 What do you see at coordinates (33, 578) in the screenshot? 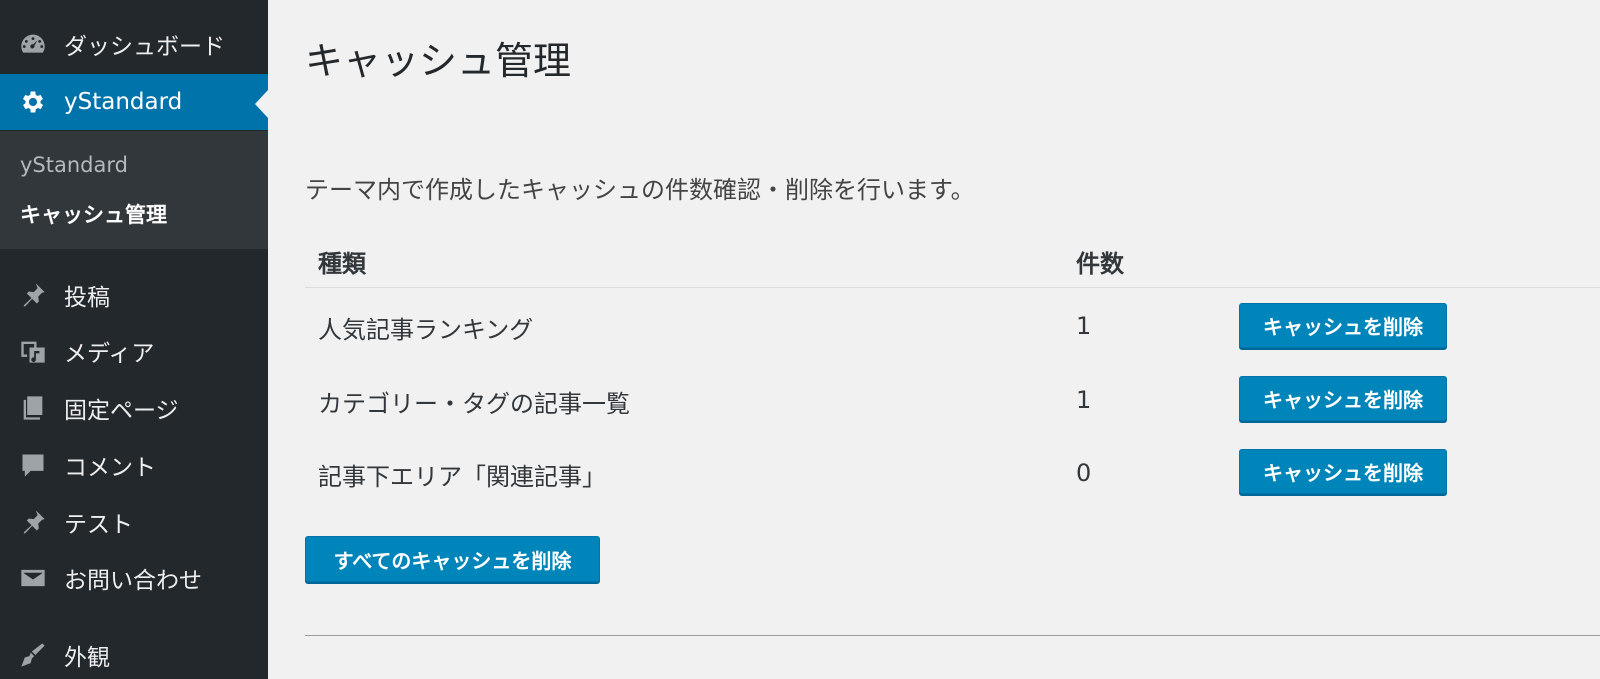
I see `mail-icon` at bounding box center [33, 578].